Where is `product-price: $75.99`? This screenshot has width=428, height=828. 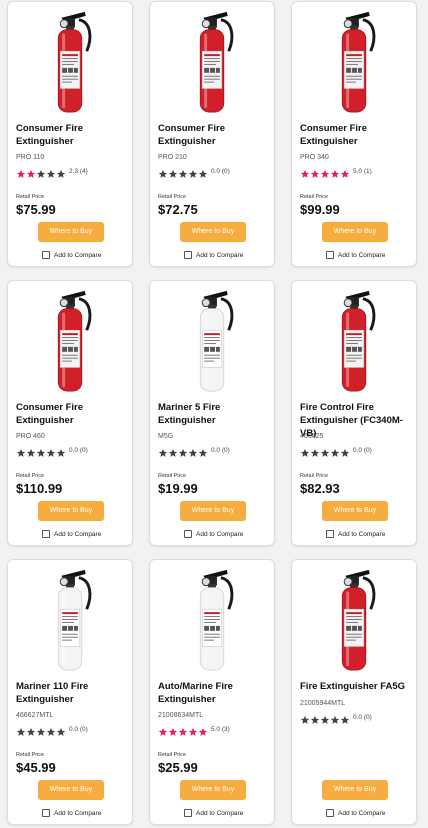
product-price: $75.99 is located at coordinates (36, 209).